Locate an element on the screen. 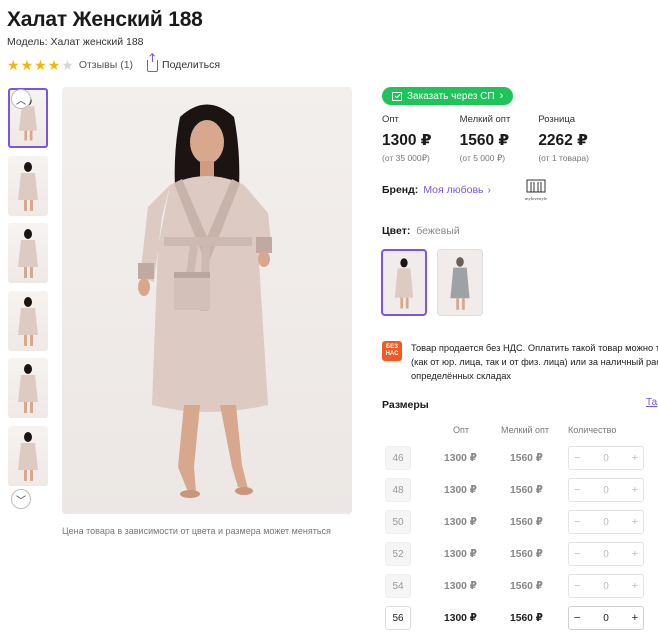 Image resolution: width=658 pixels, height=643 pixels. size-chip: 48 is located at coordinates (398, 490).